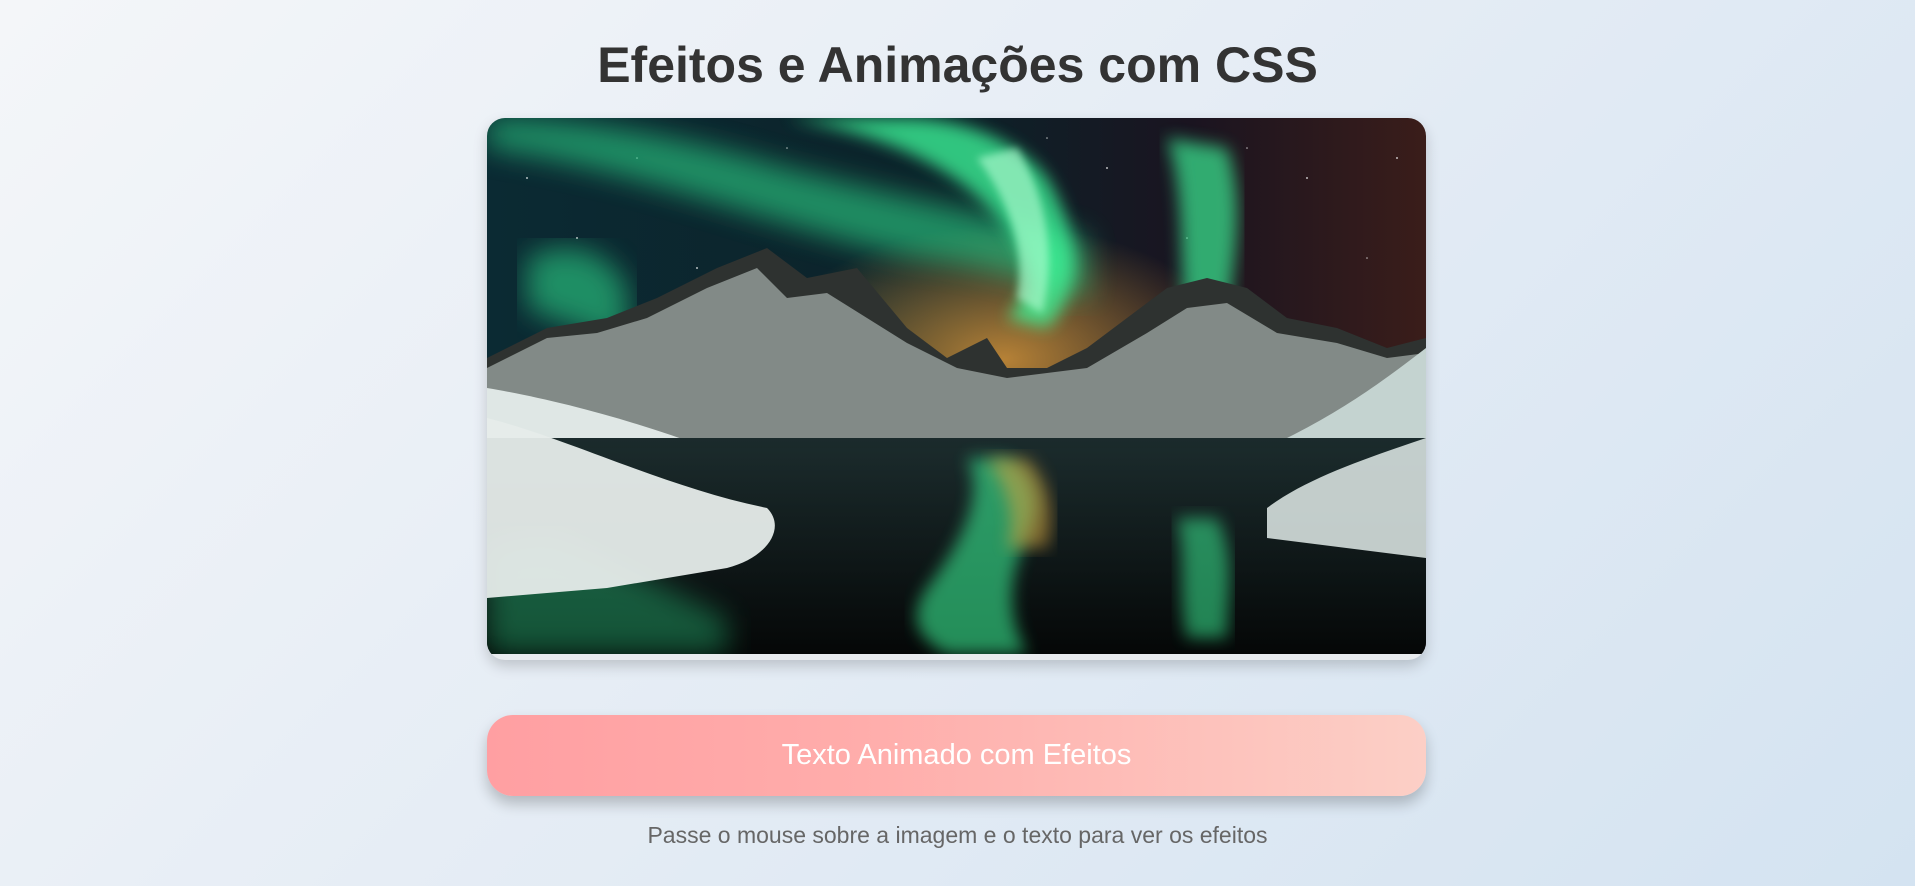  I want to click on page-title: Efeitos e Animações com CSS, so click(957, 65).